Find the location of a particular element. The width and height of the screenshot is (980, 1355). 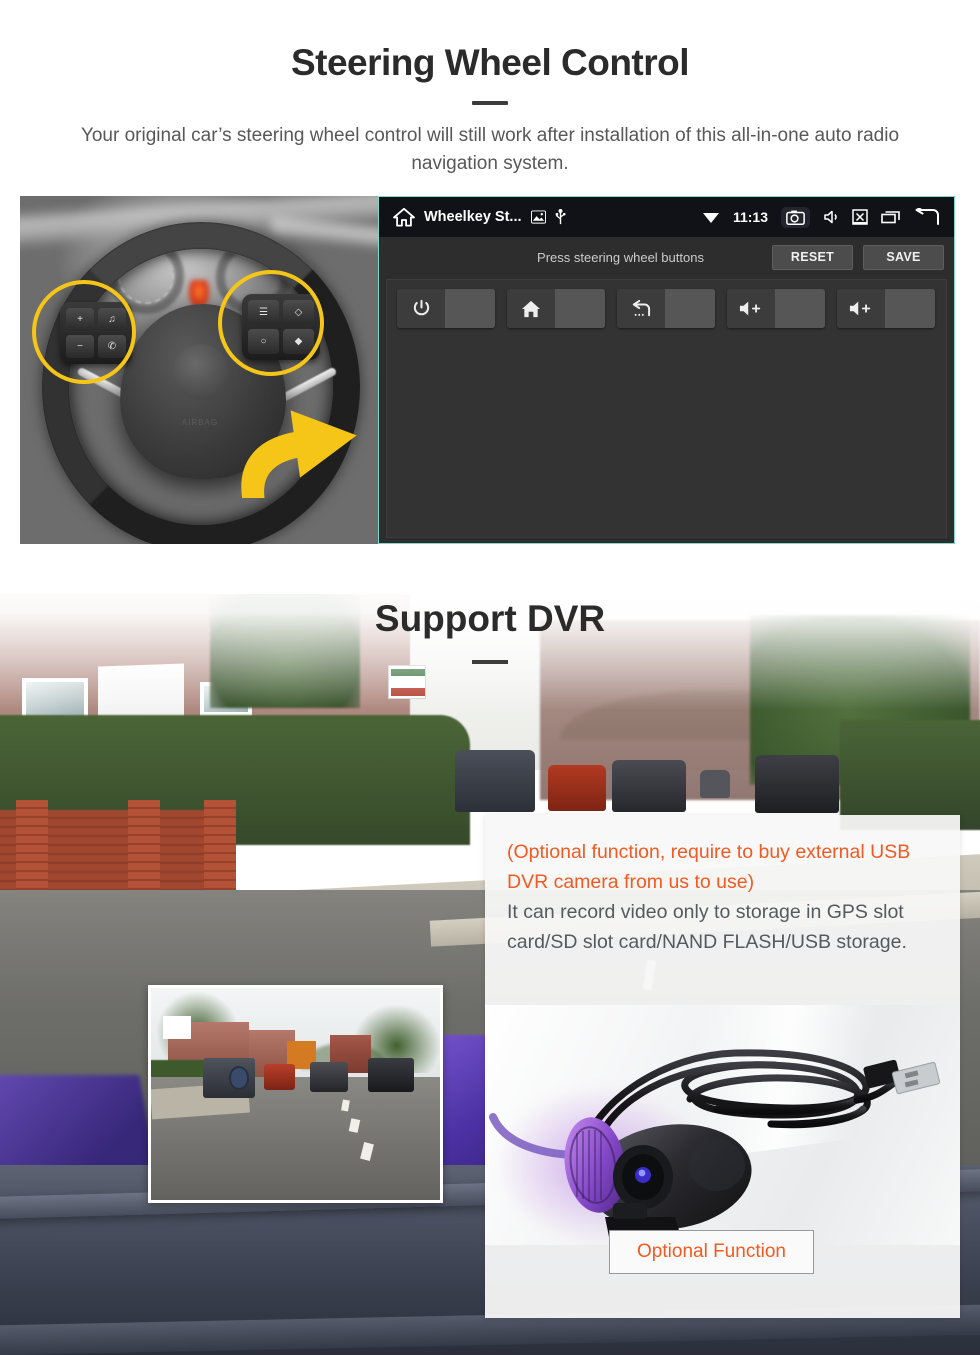

key-cell-home is located at coordinates (556, 308).